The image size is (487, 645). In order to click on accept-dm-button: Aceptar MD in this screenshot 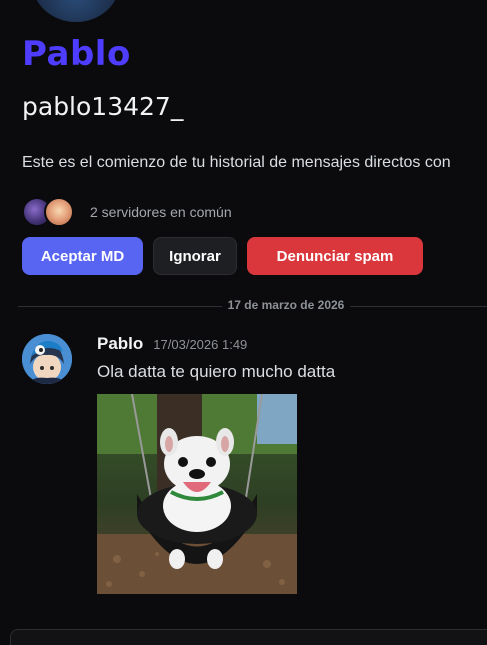, I will do `click(82, 256)`.